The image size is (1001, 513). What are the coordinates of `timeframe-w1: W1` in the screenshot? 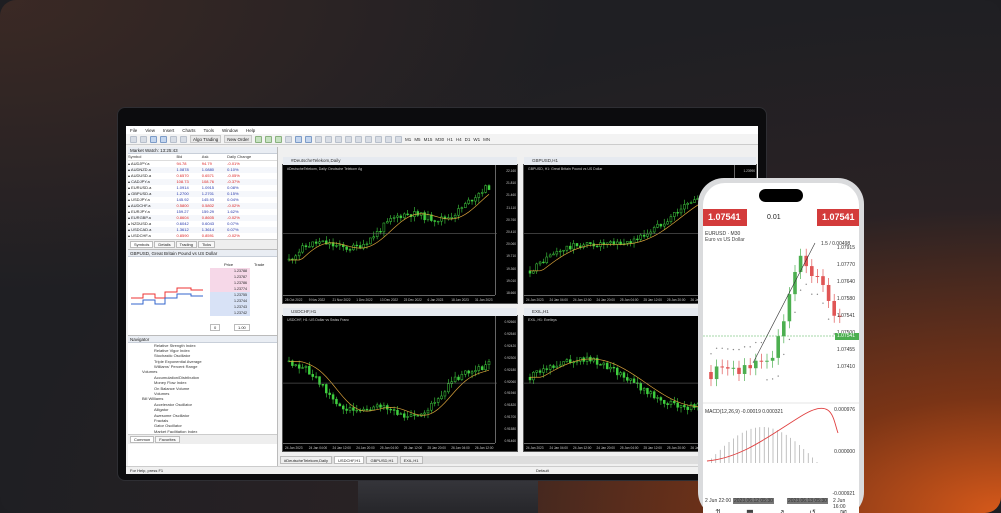 It's located at (476, 139).